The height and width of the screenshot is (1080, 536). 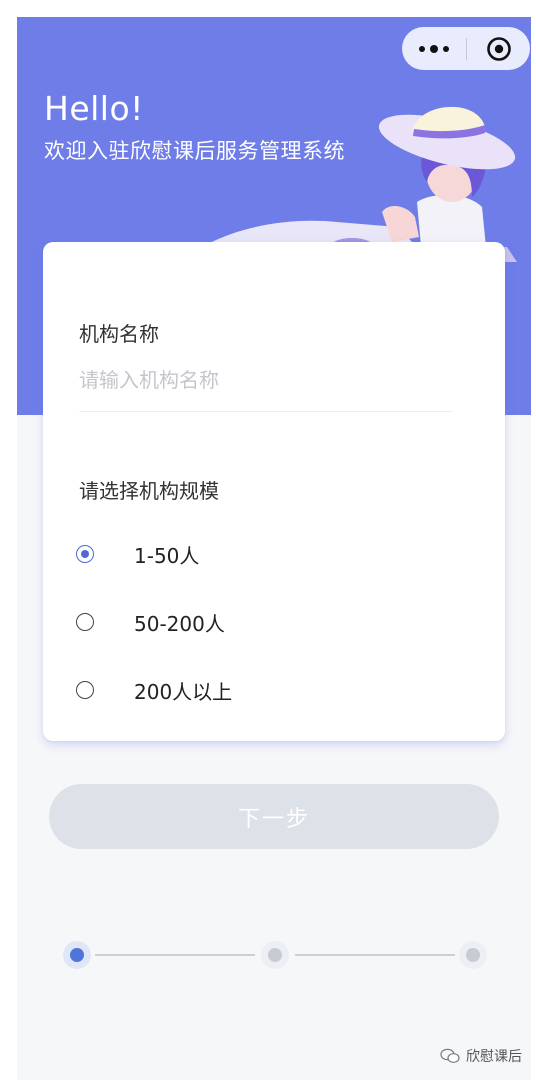 What do you see at coordinates (494, 1057) in the screenshot?
I see `watermark-text: 欣慰课后` at bounding box center [494, 1057].